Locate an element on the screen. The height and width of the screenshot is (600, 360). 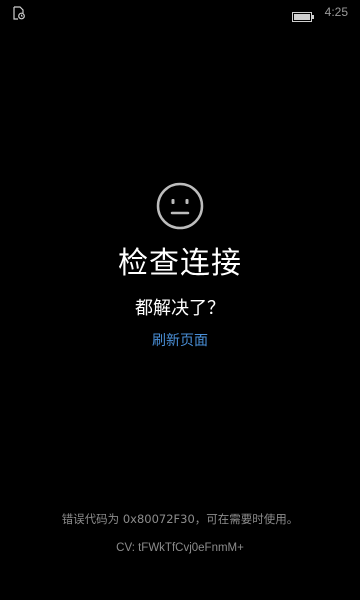
correlation-vector-text: CV: tFWkTfCvj0eFnmM+ is located at coordinates (180, 548).